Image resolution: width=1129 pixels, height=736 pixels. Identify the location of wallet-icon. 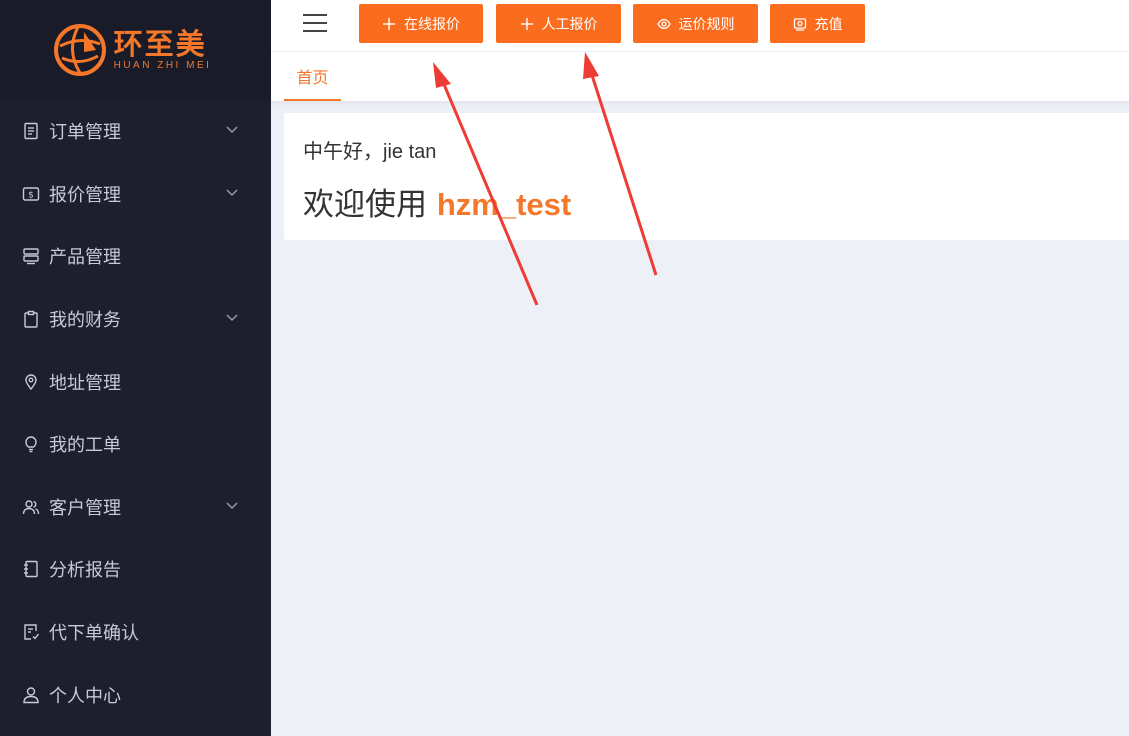
(800, 24).